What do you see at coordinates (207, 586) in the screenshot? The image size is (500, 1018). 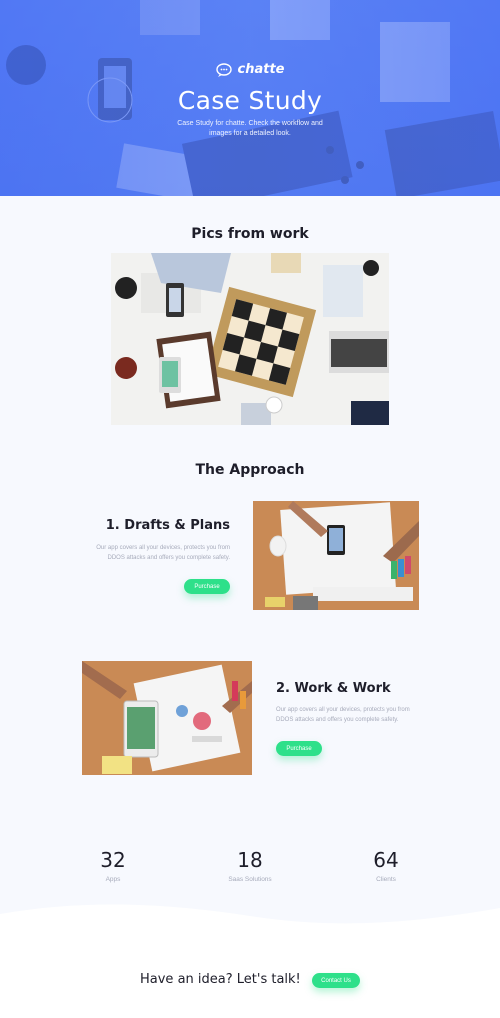 I see `step-1-purchase-button: Purchase` at bounding box center [207, 586].